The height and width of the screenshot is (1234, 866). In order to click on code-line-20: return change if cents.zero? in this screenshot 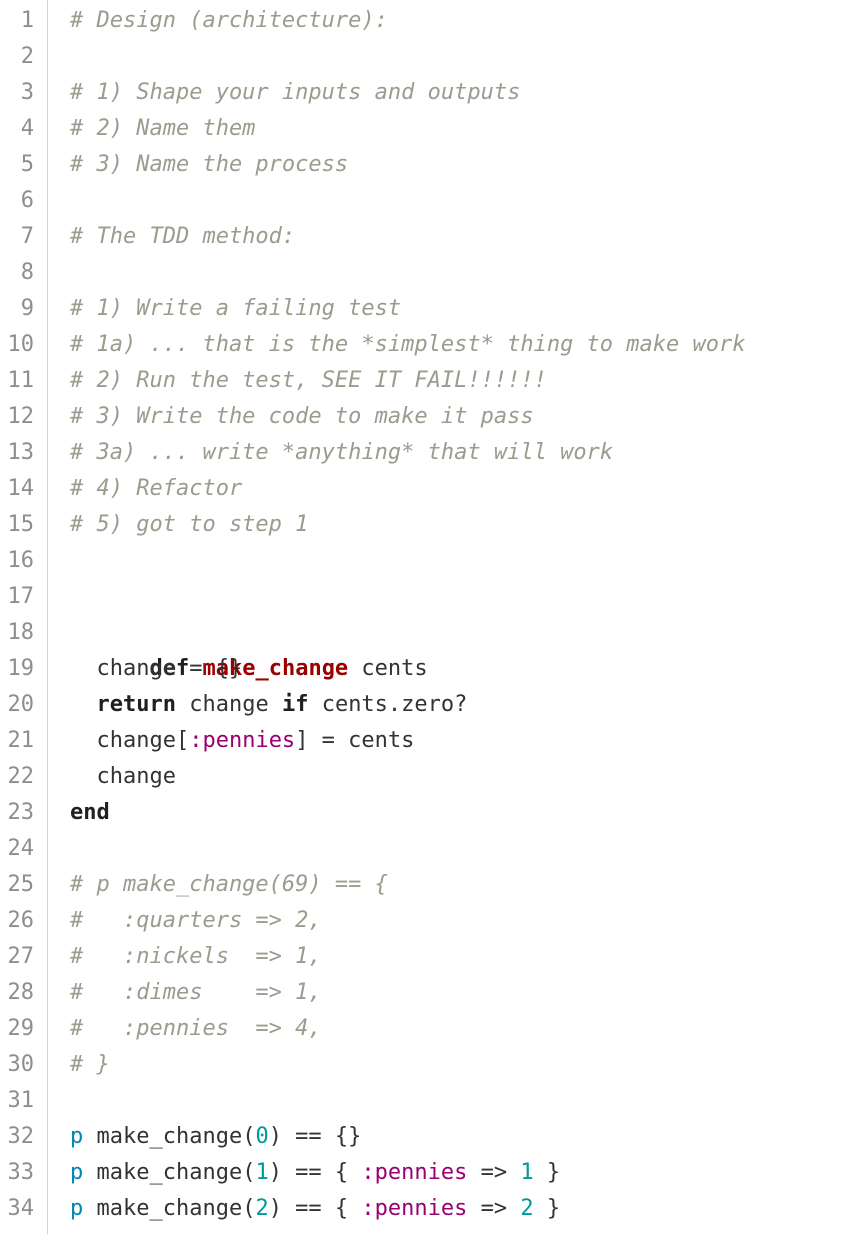, I will do `click(269, 705)`.